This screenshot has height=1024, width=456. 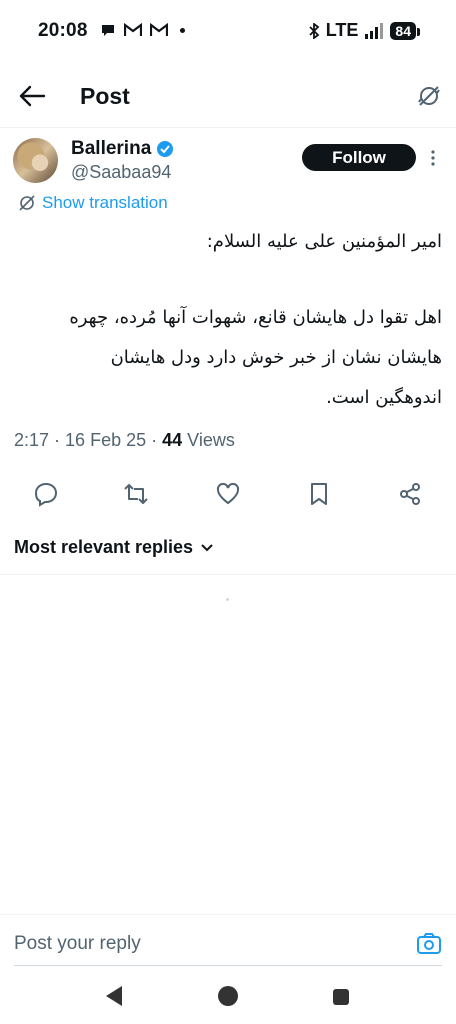 I want to click on nav-back-icon, so click(x=114, y=996).